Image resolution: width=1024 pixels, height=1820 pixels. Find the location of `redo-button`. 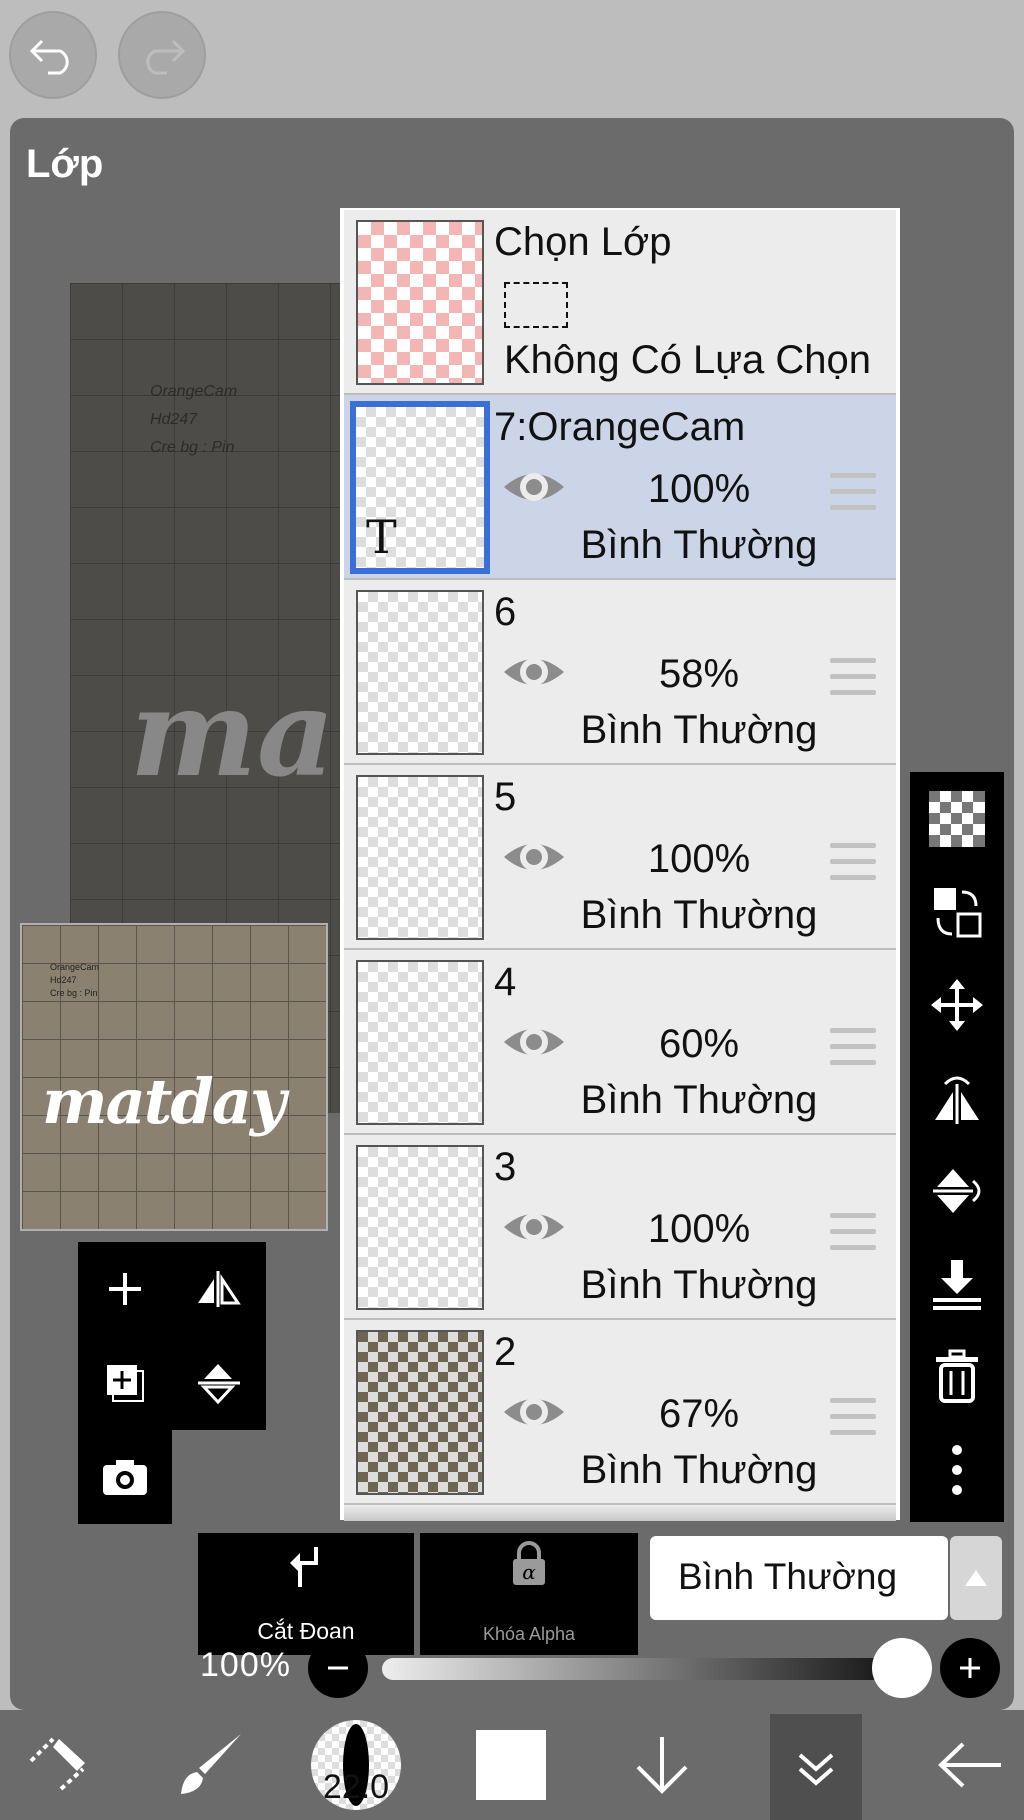

redo-button is located at coordinates (162, 55).